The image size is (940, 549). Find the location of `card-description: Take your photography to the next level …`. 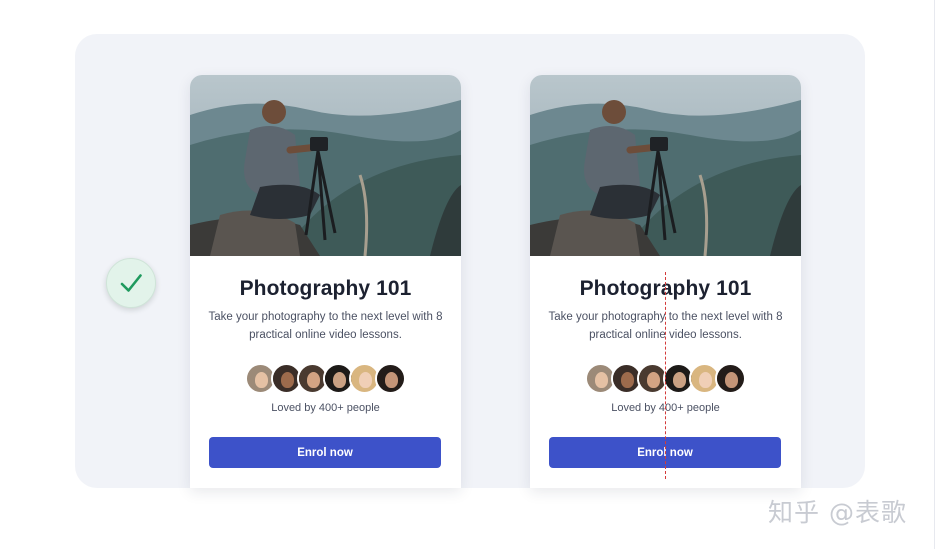

card-description: Take your photography to the next level … is located at coordinates (325, 326).